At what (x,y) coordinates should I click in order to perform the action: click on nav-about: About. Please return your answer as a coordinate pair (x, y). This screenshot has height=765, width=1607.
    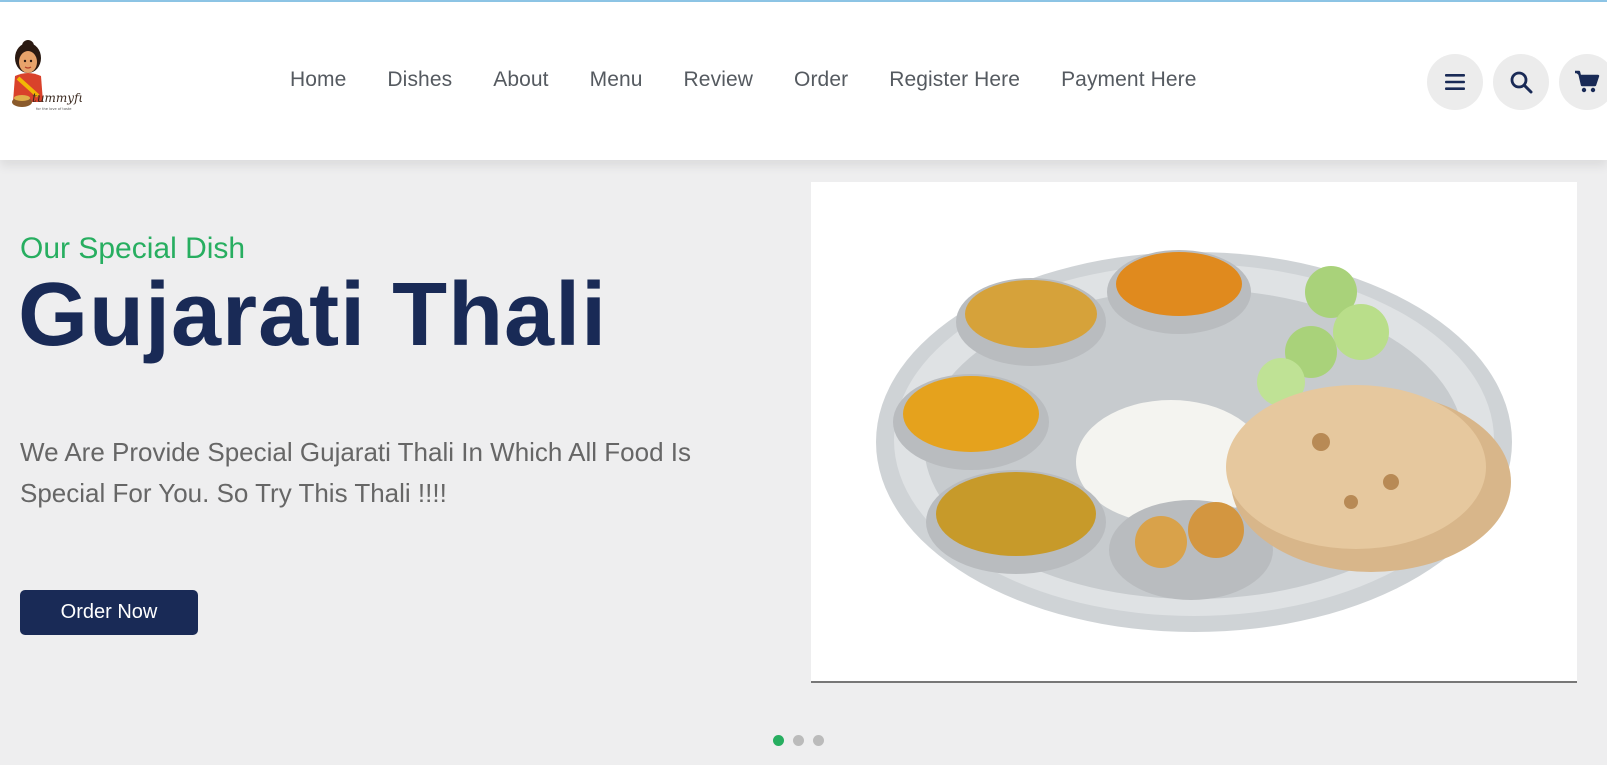
    Looking at the image, I should click on (520, 80).